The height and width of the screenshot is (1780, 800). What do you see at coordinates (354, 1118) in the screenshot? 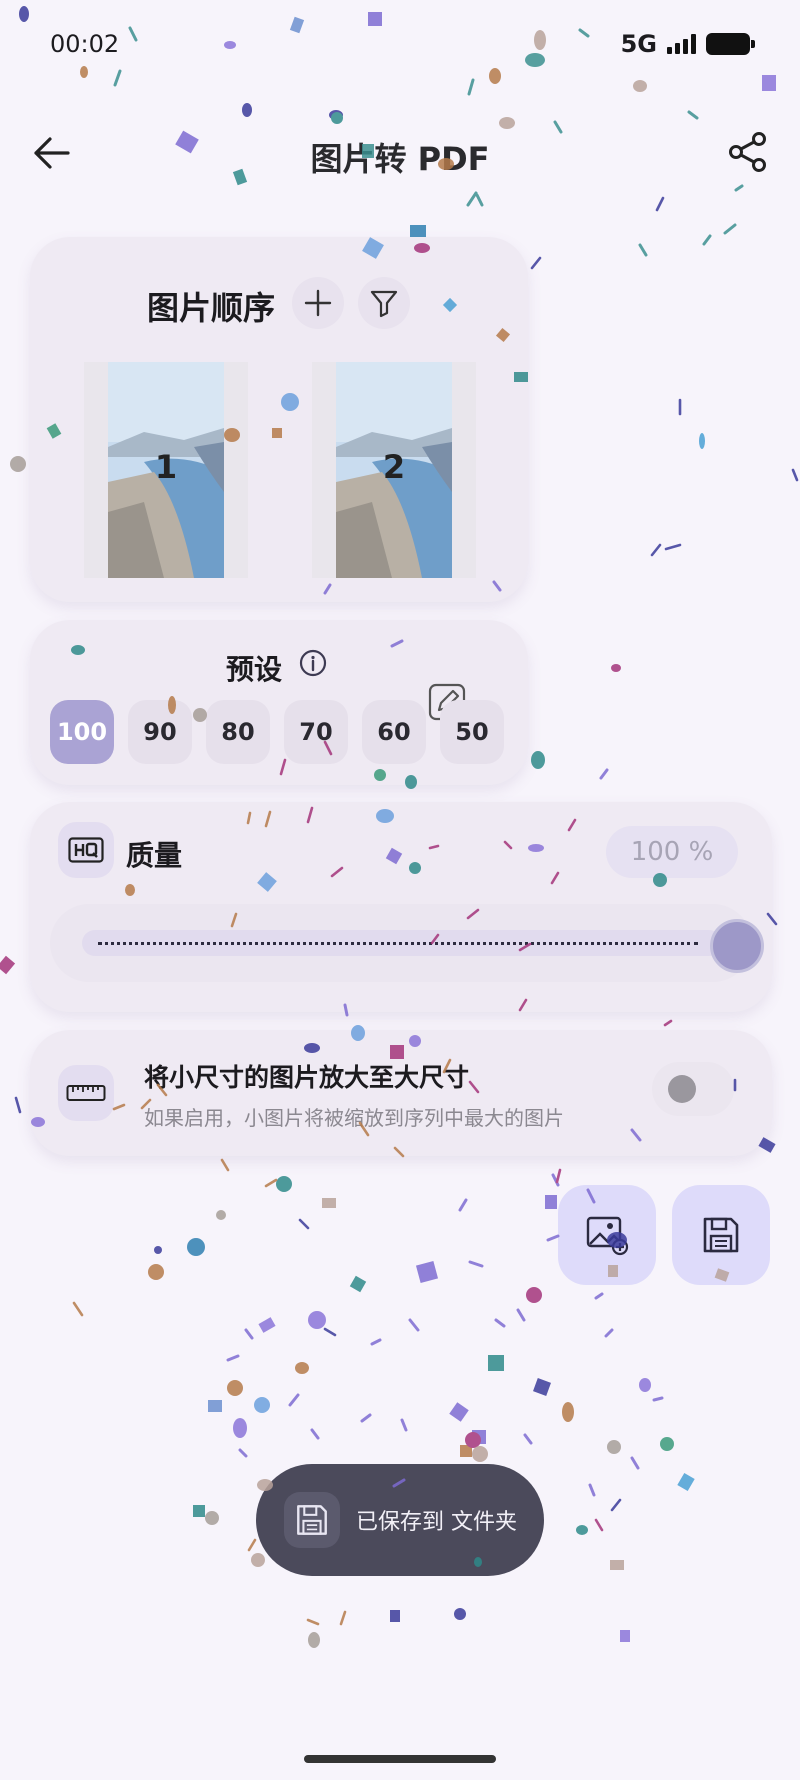
I see `upscale-subtitle: 如果启用，小图片将被缩放到序列中最大的图片` at bounding box center [354, 1118].